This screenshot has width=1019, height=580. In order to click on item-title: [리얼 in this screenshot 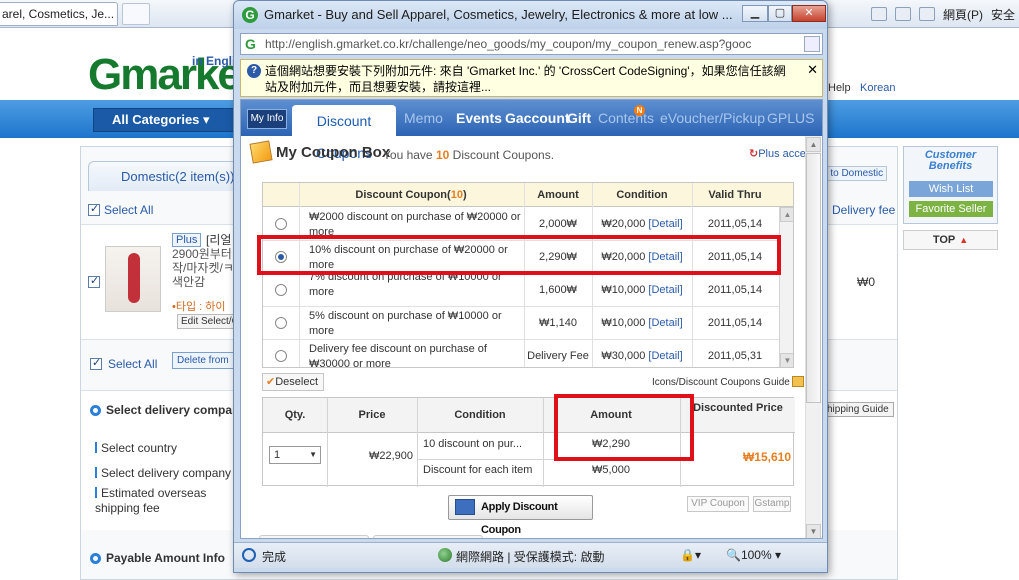, I will do `click(221, 240)`.